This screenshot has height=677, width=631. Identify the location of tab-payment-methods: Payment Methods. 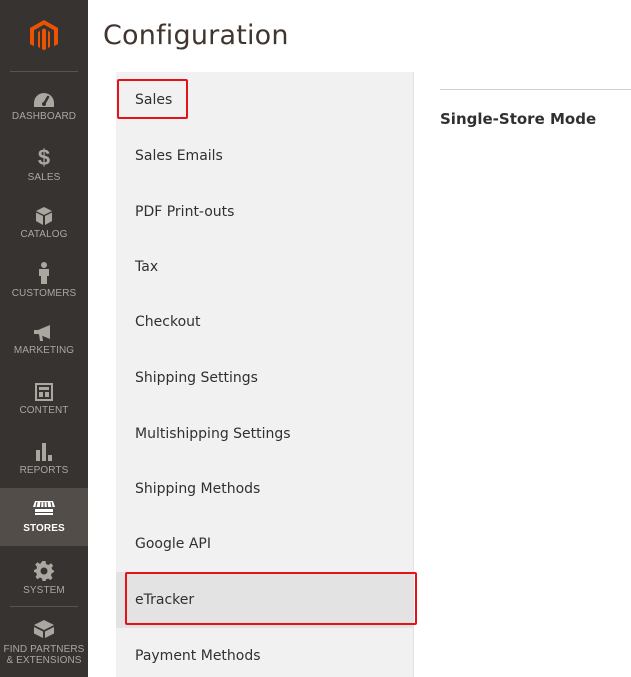
(265, 652).